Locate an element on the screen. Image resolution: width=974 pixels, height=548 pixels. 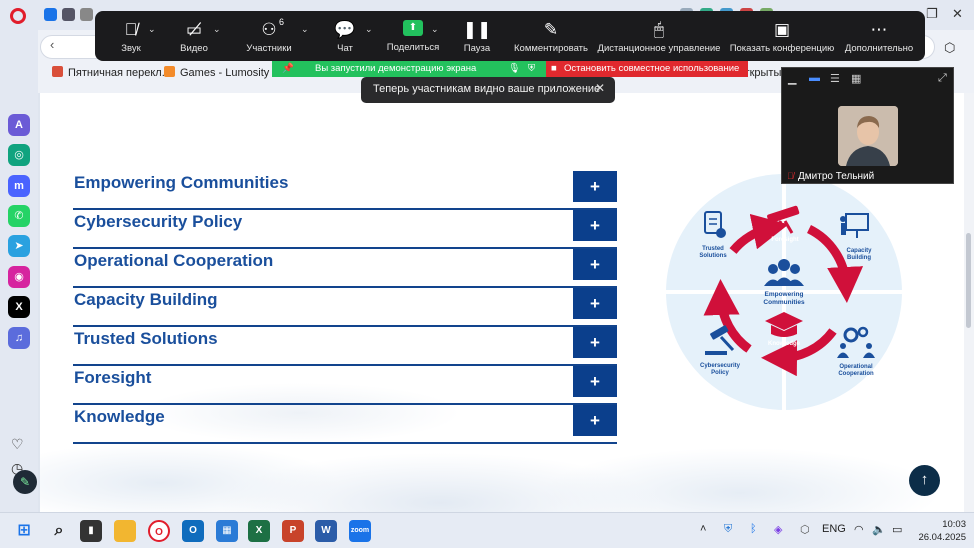
chat-options-chevron-icon: ⌄ is located at coordinates (369, 29).